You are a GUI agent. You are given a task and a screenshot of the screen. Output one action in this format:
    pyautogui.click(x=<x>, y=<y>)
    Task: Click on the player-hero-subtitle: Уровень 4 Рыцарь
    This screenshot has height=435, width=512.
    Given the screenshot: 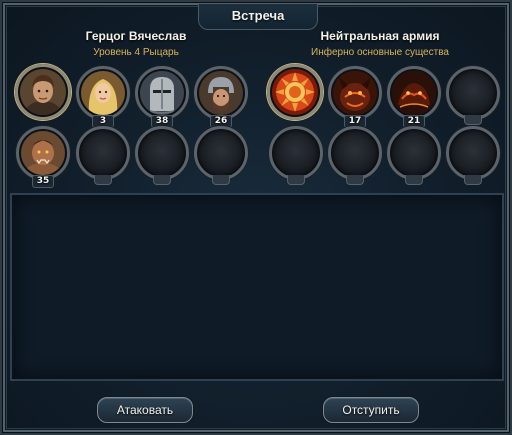 What is the action you would take?
    pyautogui.click(x=136, y=52)
    